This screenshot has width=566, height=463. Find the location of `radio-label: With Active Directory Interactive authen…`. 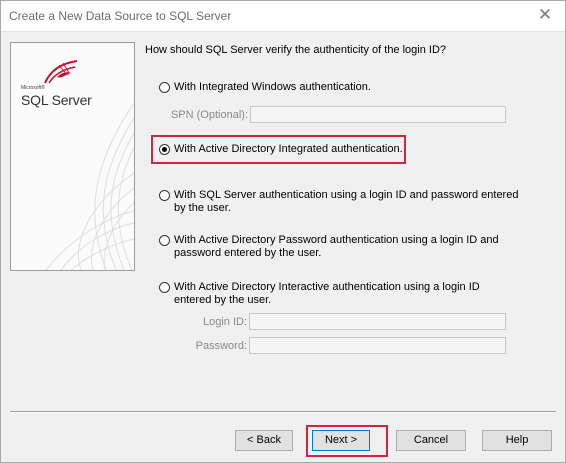

radio-label: With Active Directory Interactive authen… is located at coordinates (327, 293).